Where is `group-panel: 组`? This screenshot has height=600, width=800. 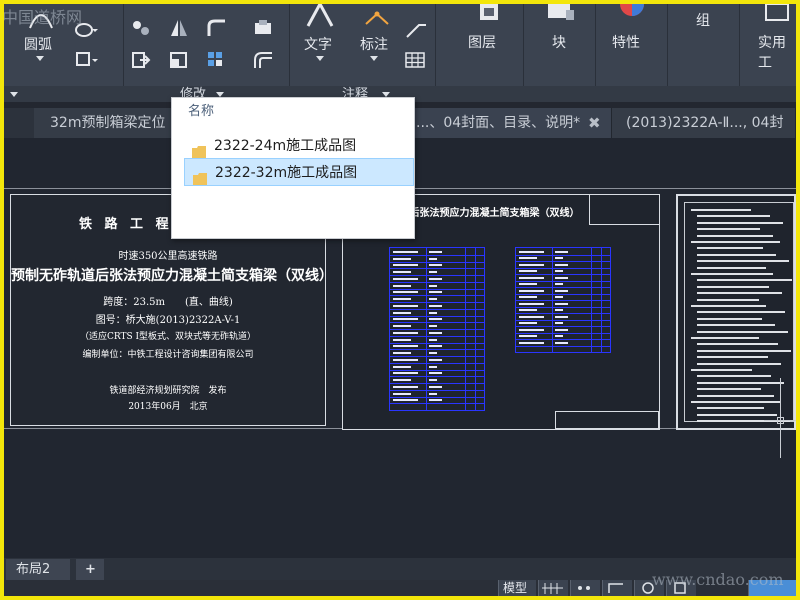 group-panel: 组 is located at coordinates (704, 48).